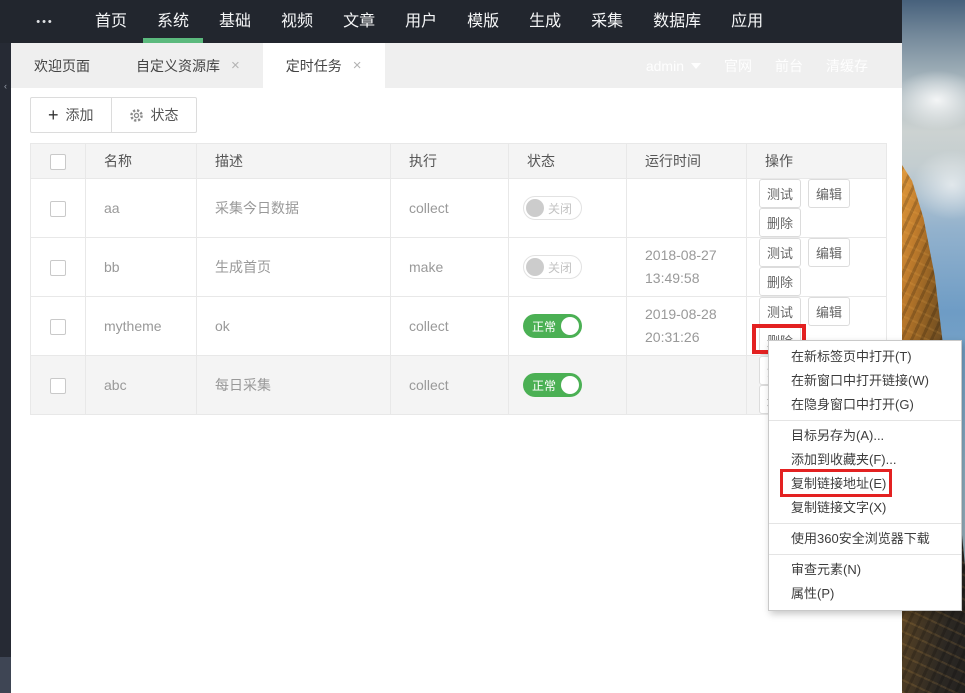 This screenshot has height=693, width=965. What do you see at coordinates (458, 208) in the screenshot?
I see `table-row: aa 采集今日数据 collect 关闭 测试 编辑删除` at bounding box center [458, 208].